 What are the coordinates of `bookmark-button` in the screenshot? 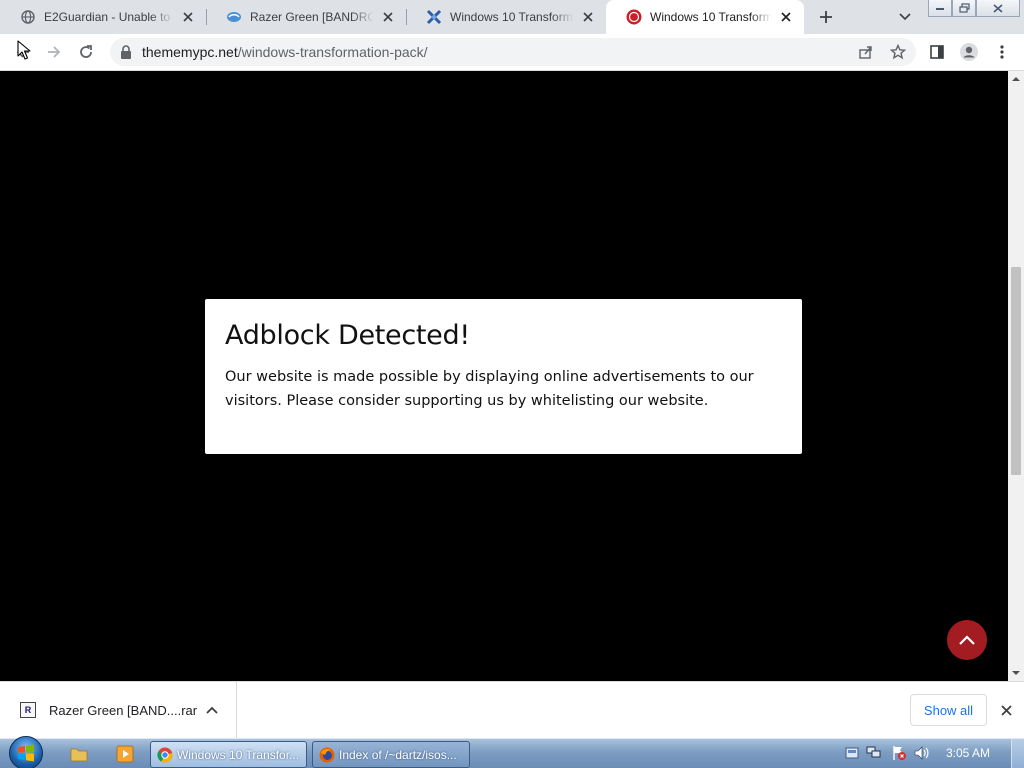 It's located at (898, 52).